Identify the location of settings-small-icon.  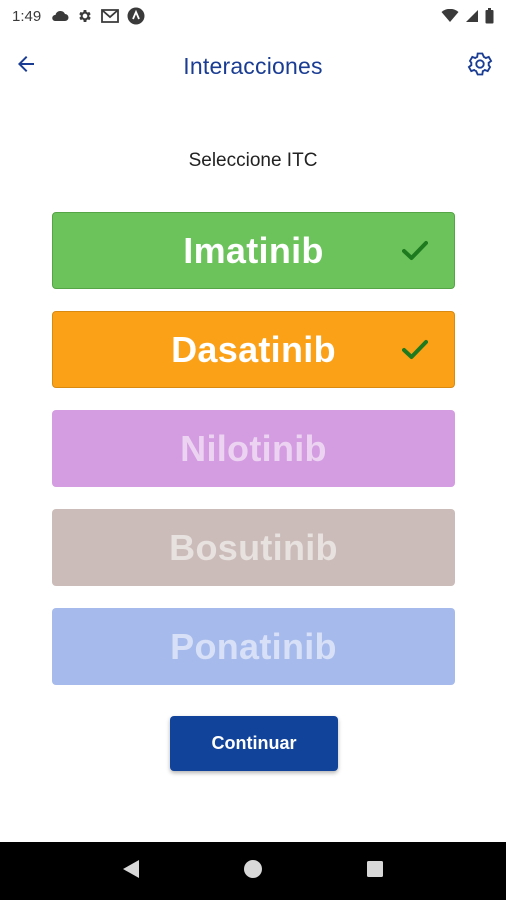
(85, 16).